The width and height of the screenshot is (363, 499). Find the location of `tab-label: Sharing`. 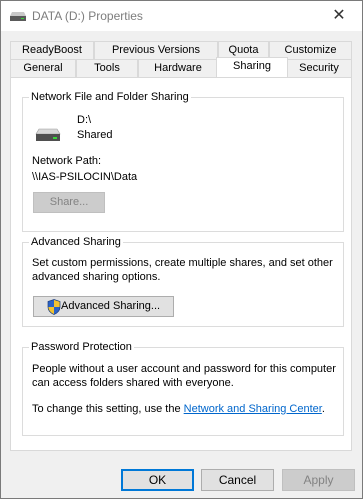

tab-label: Sharing is located at coordinates (252, 66).